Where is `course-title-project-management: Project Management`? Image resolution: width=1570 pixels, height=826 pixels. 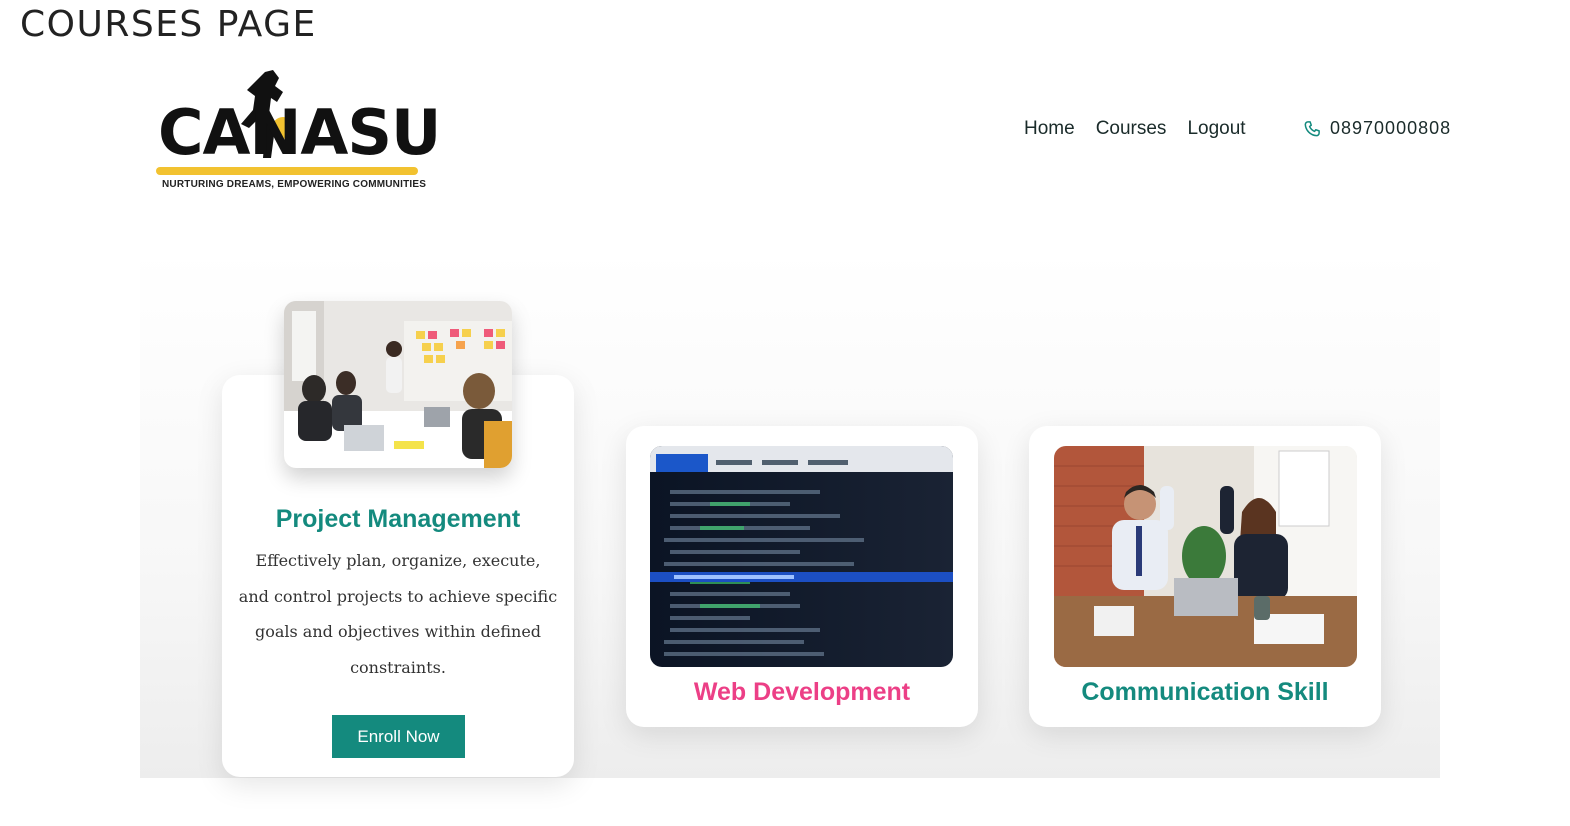
course-title-project-management: Project Management is located at coordinates (398, 519).